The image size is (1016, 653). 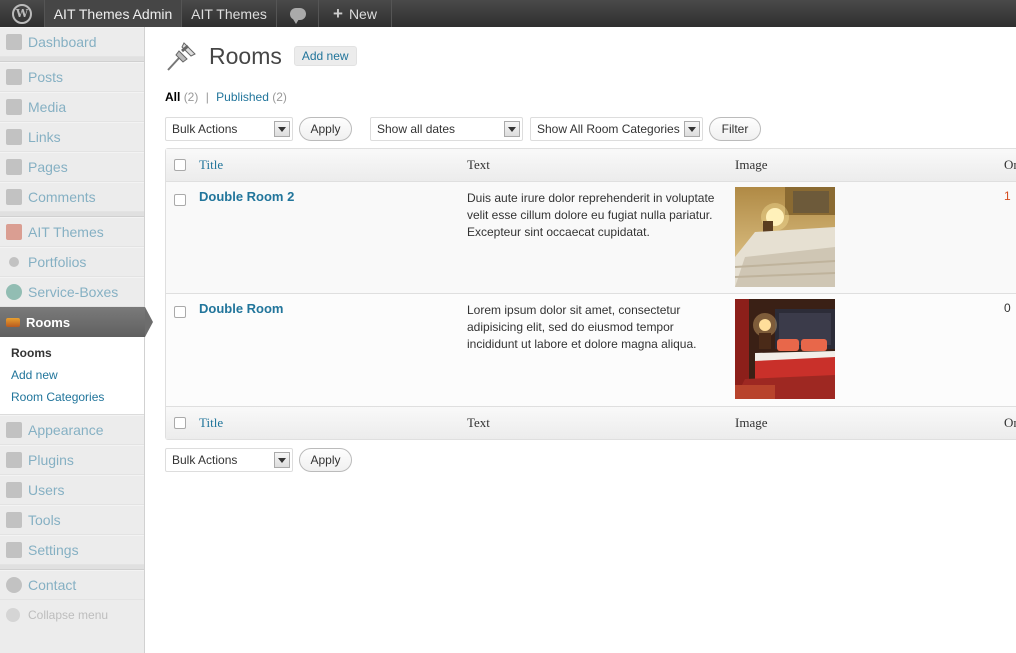 I want to click on table-header: Title Text Image Or, so click(x=591, y=165).